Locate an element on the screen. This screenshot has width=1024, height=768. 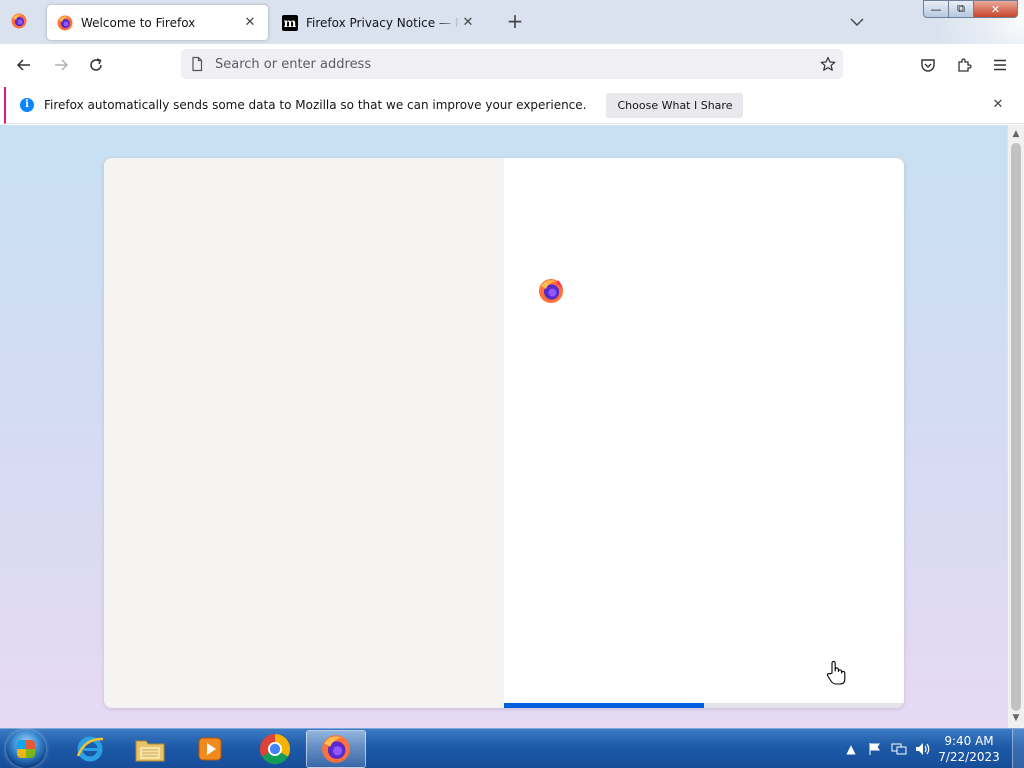
start-button is located at coordinates (26, 749).